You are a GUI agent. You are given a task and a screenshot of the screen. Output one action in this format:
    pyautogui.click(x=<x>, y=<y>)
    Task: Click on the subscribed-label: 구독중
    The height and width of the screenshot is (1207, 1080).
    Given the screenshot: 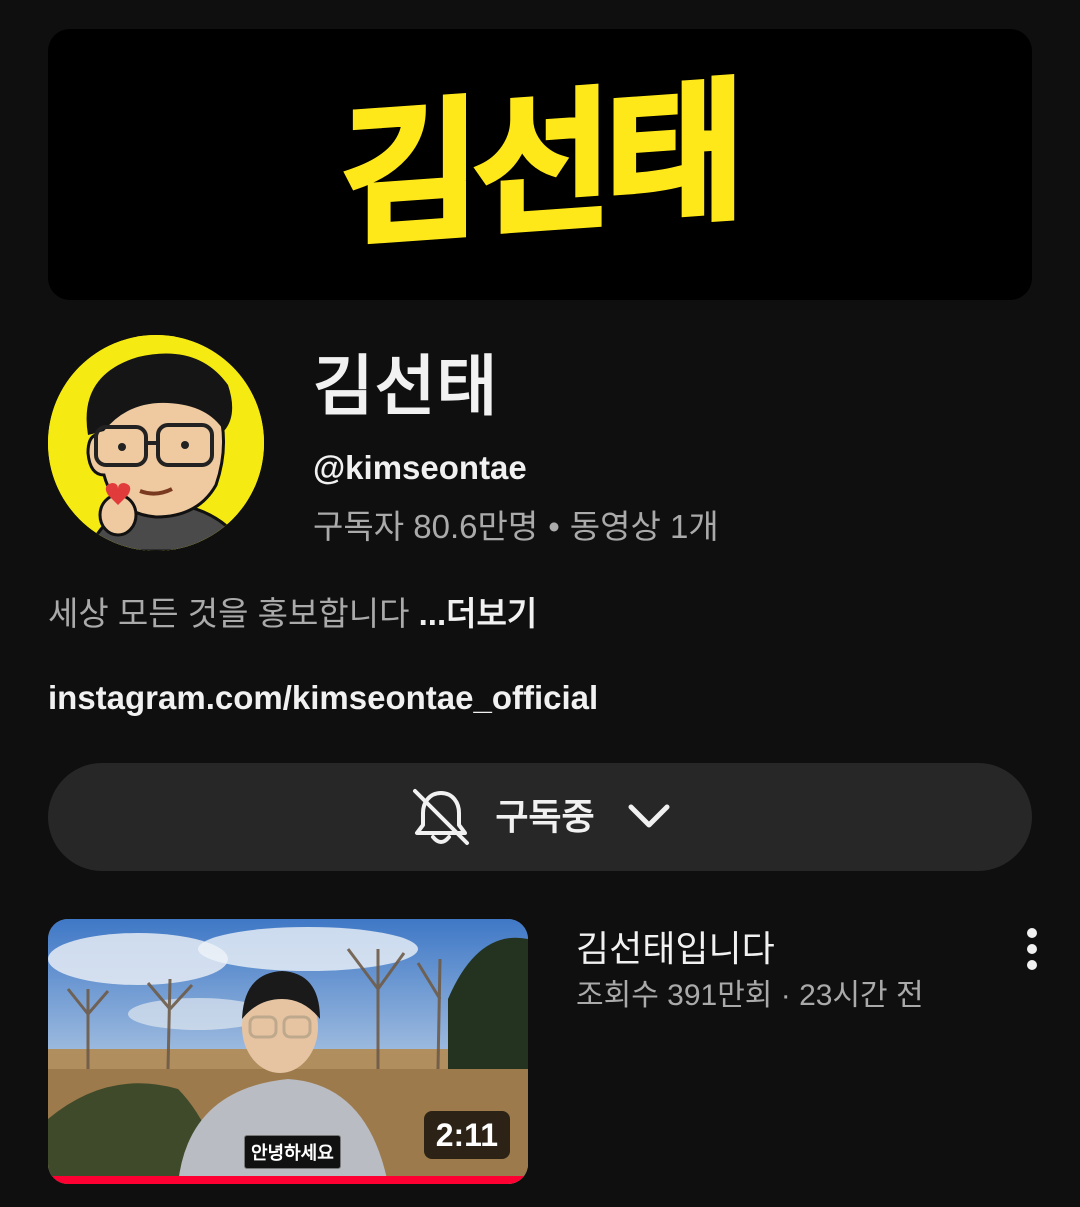 What is the action you would take?
    pyautogui.click(x=545, y=816)
    